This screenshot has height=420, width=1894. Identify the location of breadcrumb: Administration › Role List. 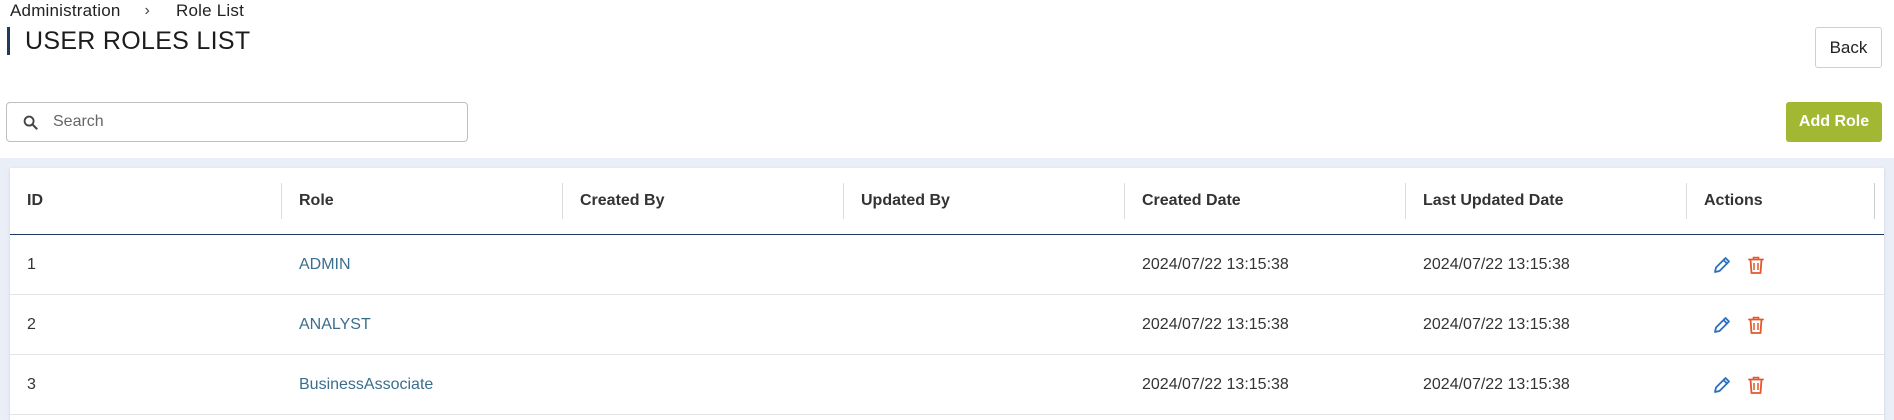
(127, 11).